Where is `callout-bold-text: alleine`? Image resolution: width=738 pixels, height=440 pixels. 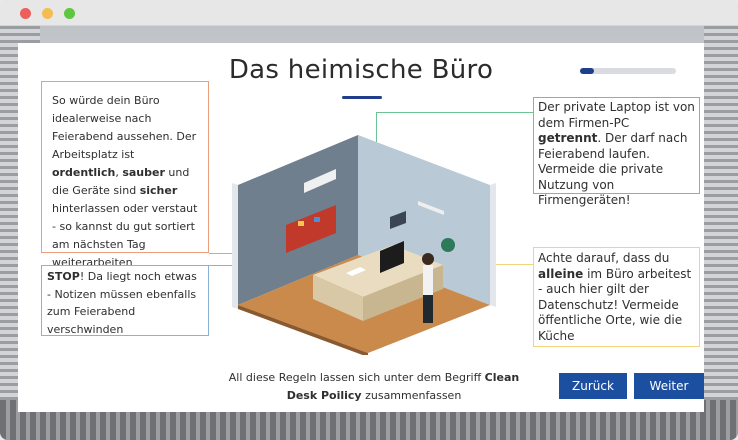
callout-bold-text: alleine is located at coordinates (561, 273).